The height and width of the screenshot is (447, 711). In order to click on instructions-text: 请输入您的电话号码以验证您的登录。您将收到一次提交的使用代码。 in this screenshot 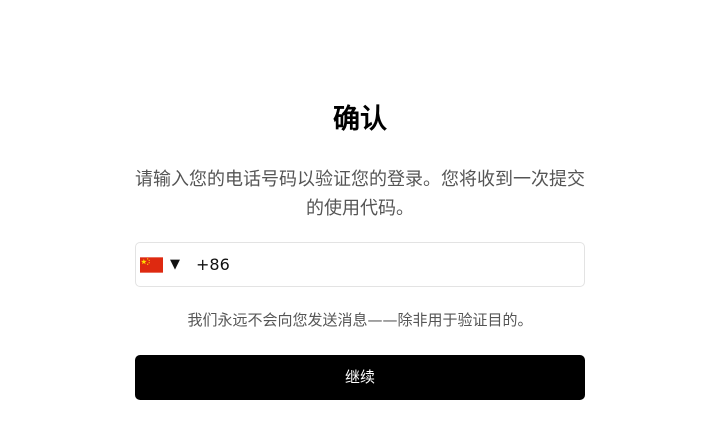, I will do `click(360, 194)`.